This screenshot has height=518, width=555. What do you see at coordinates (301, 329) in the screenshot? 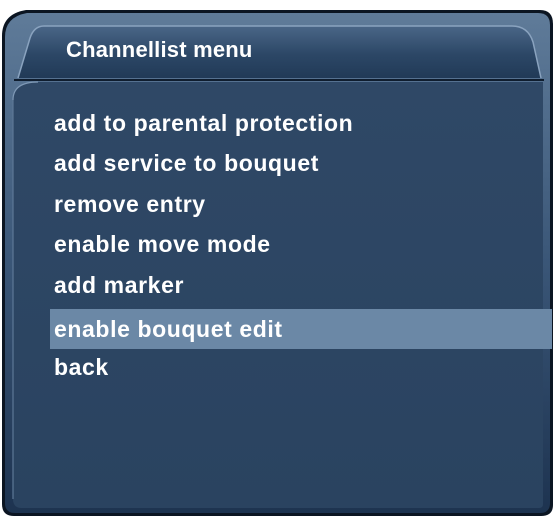
I see `menu-item-enable-bouquet-edit: enable bouquet edit` at bounding box center [301, 329].